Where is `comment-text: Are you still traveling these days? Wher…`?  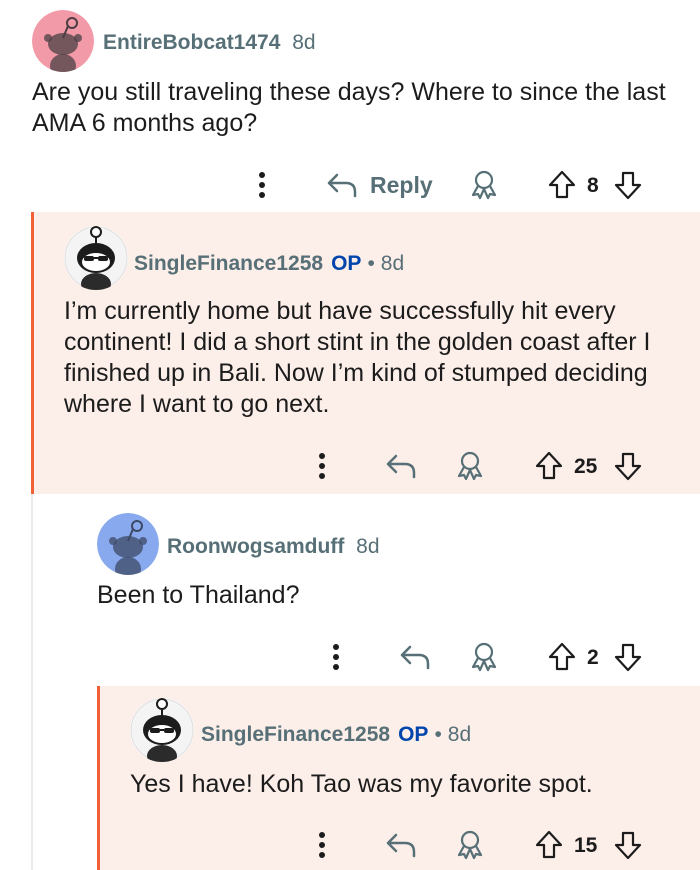
comment-text: Are you still traveling these days? Wher… is located at coordinates (349, 107).